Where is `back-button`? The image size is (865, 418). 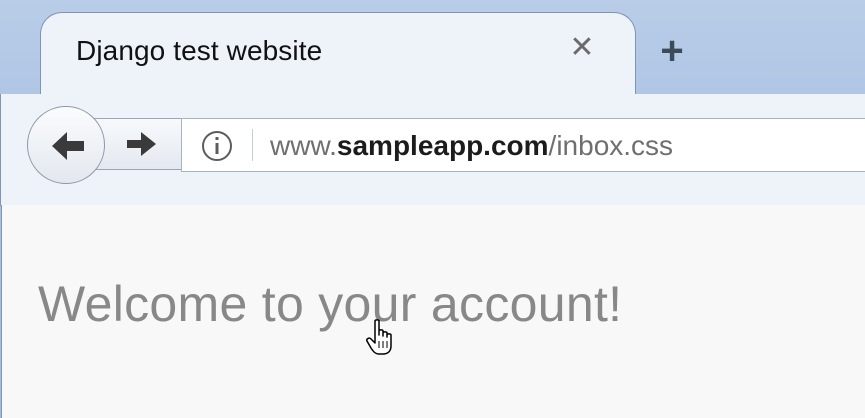
back-button is located at coordinates (66, 145).